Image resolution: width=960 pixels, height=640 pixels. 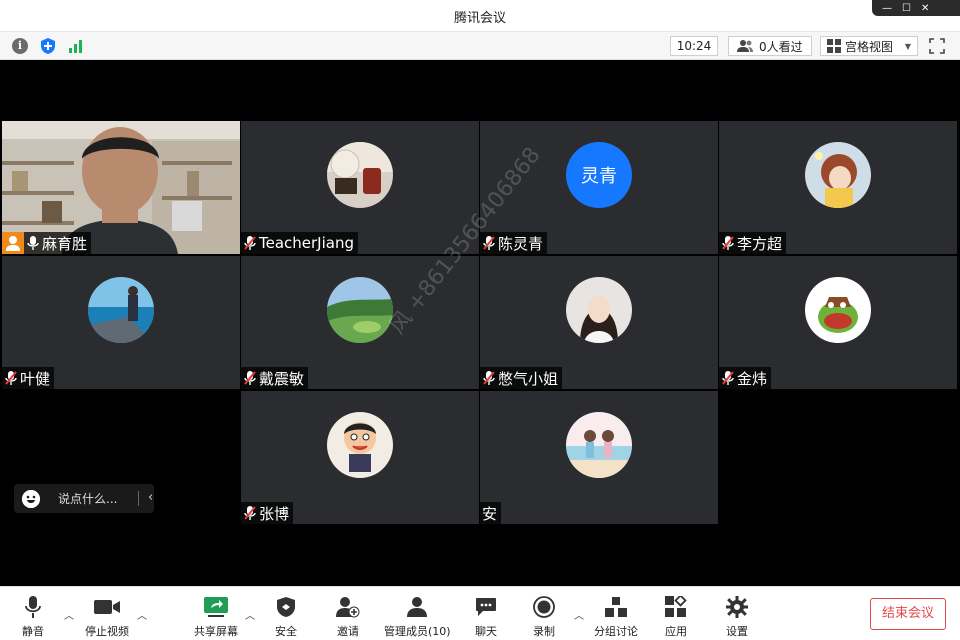 I want to click on chat-button: 聊天, so click(x=486, y=617).